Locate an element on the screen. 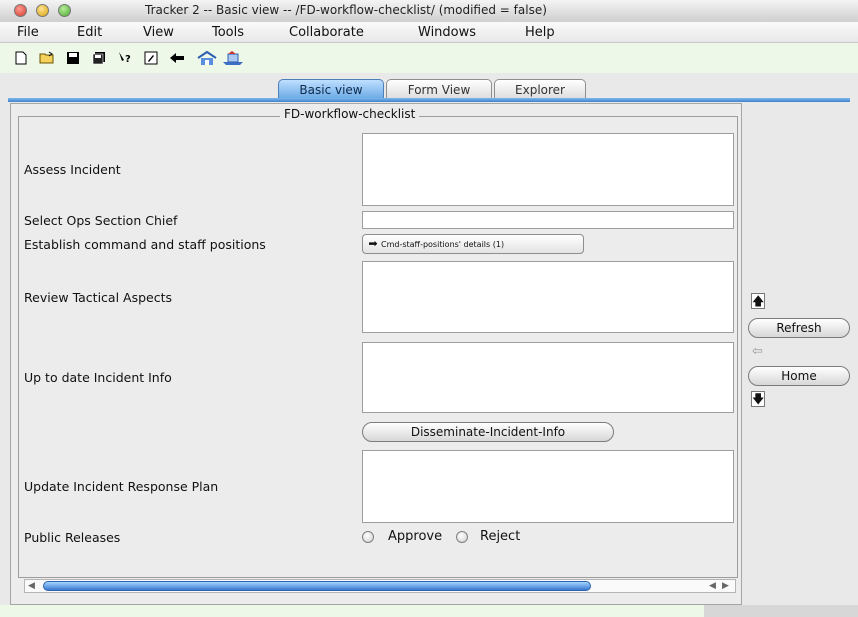  tab-form-view: Form View is located at coordinates (439, 89).